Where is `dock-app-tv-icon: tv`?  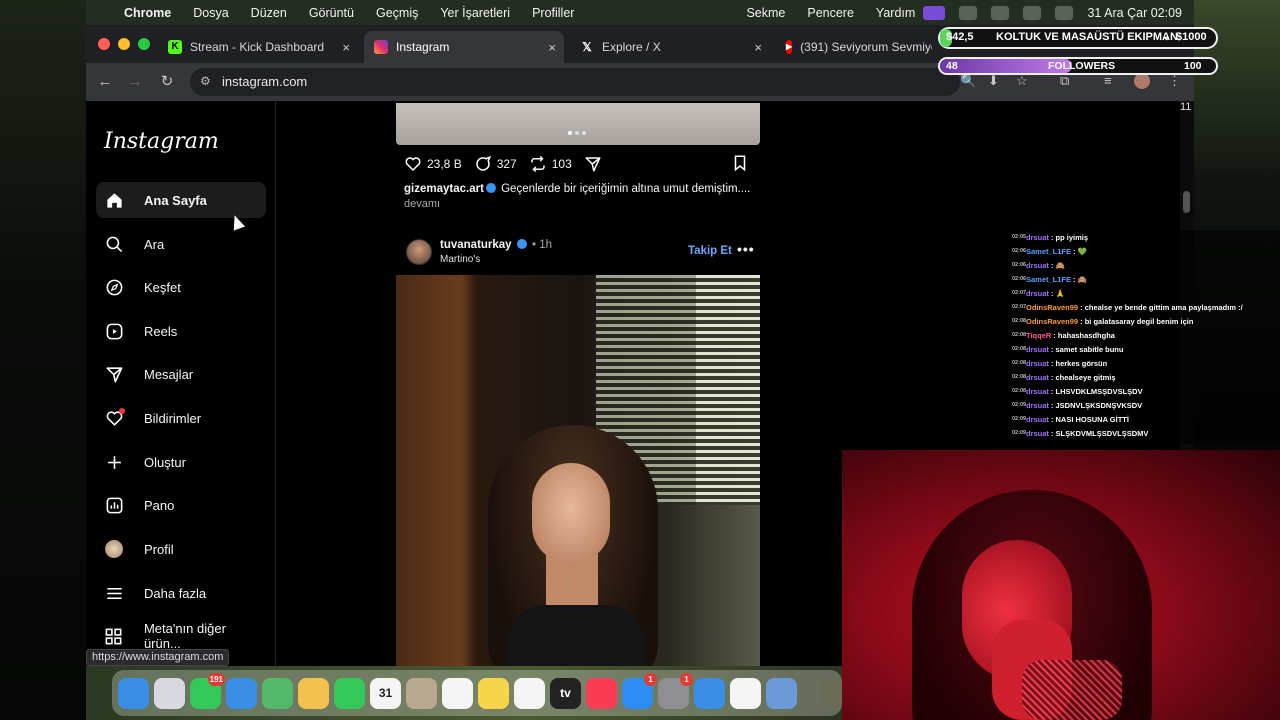
dock-app-tv-icon: tv is located at coordinates (565, 693).